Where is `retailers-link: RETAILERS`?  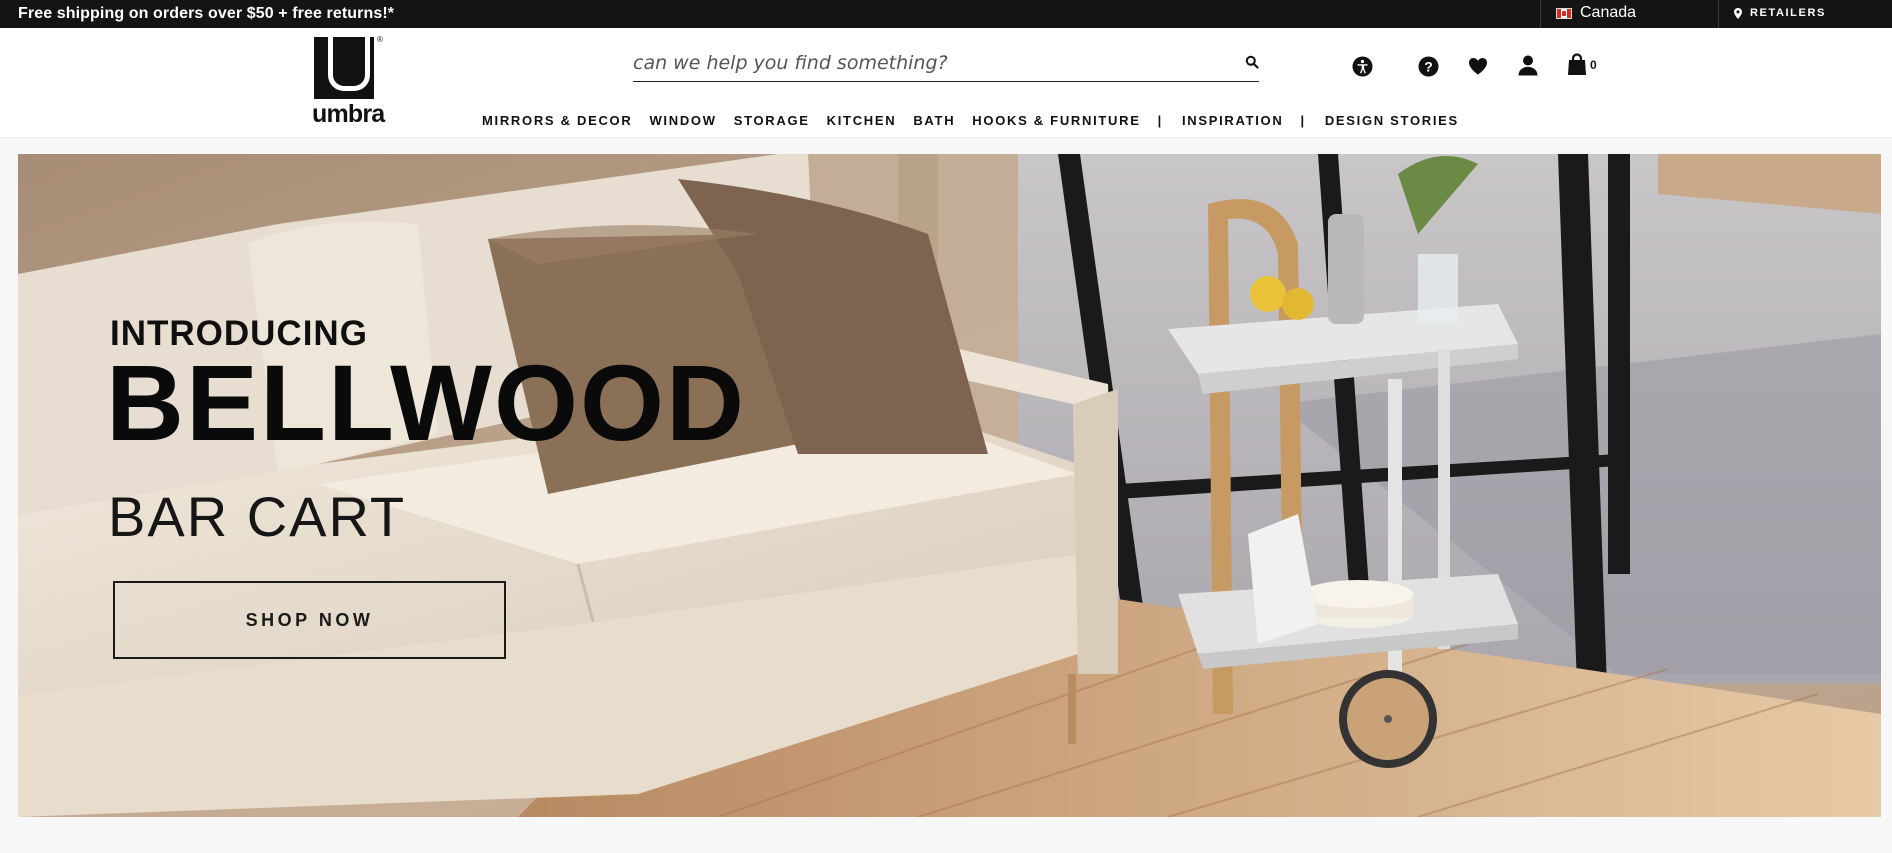 retailers-link: RETAILERS is located at coordinates (1780, 13).